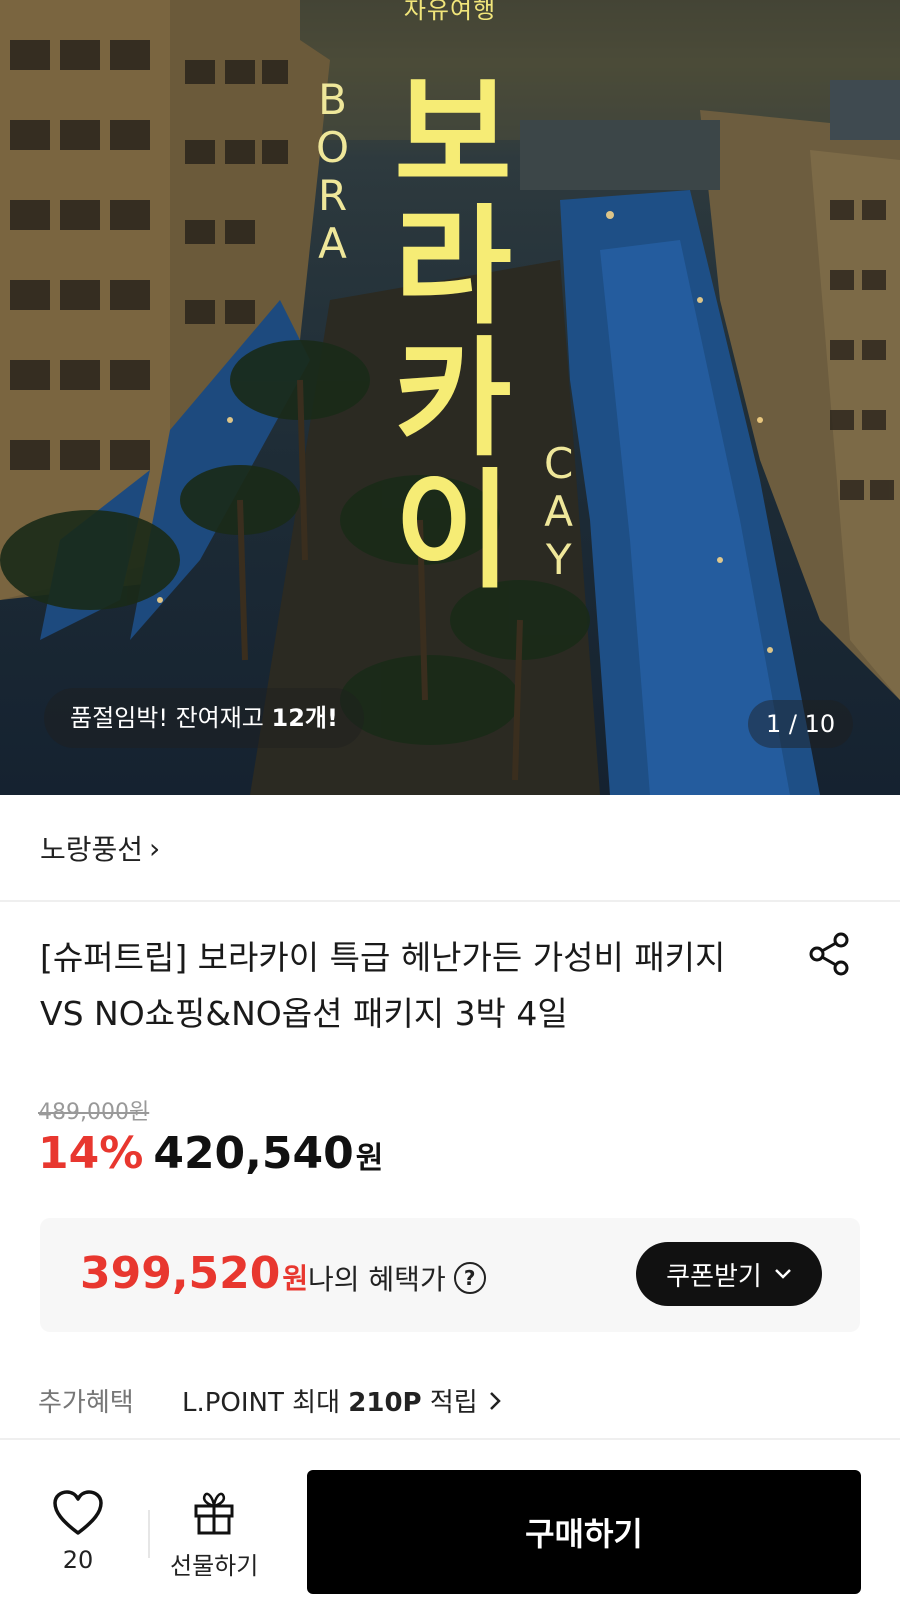 Image resolution: width=900 pixels, height=1608 pixels. I want to click on brand-name: 노랑풍선, so click(92, 849).